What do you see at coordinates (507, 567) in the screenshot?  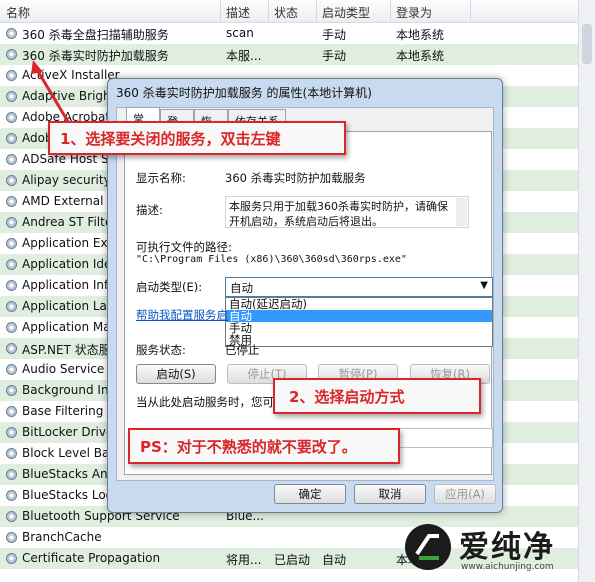 I see `watermark-url: www.aichunjing.com` at bounding box center [507, 567].